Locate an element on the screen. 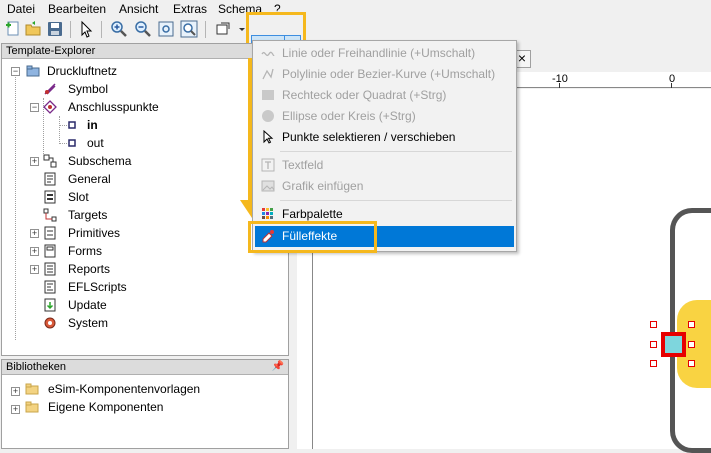 This screenshot has height=453, width=711. menu-bar: Datei Bearbeiten Ansicht Extras Schema ? is located at coordinates (355, 8).